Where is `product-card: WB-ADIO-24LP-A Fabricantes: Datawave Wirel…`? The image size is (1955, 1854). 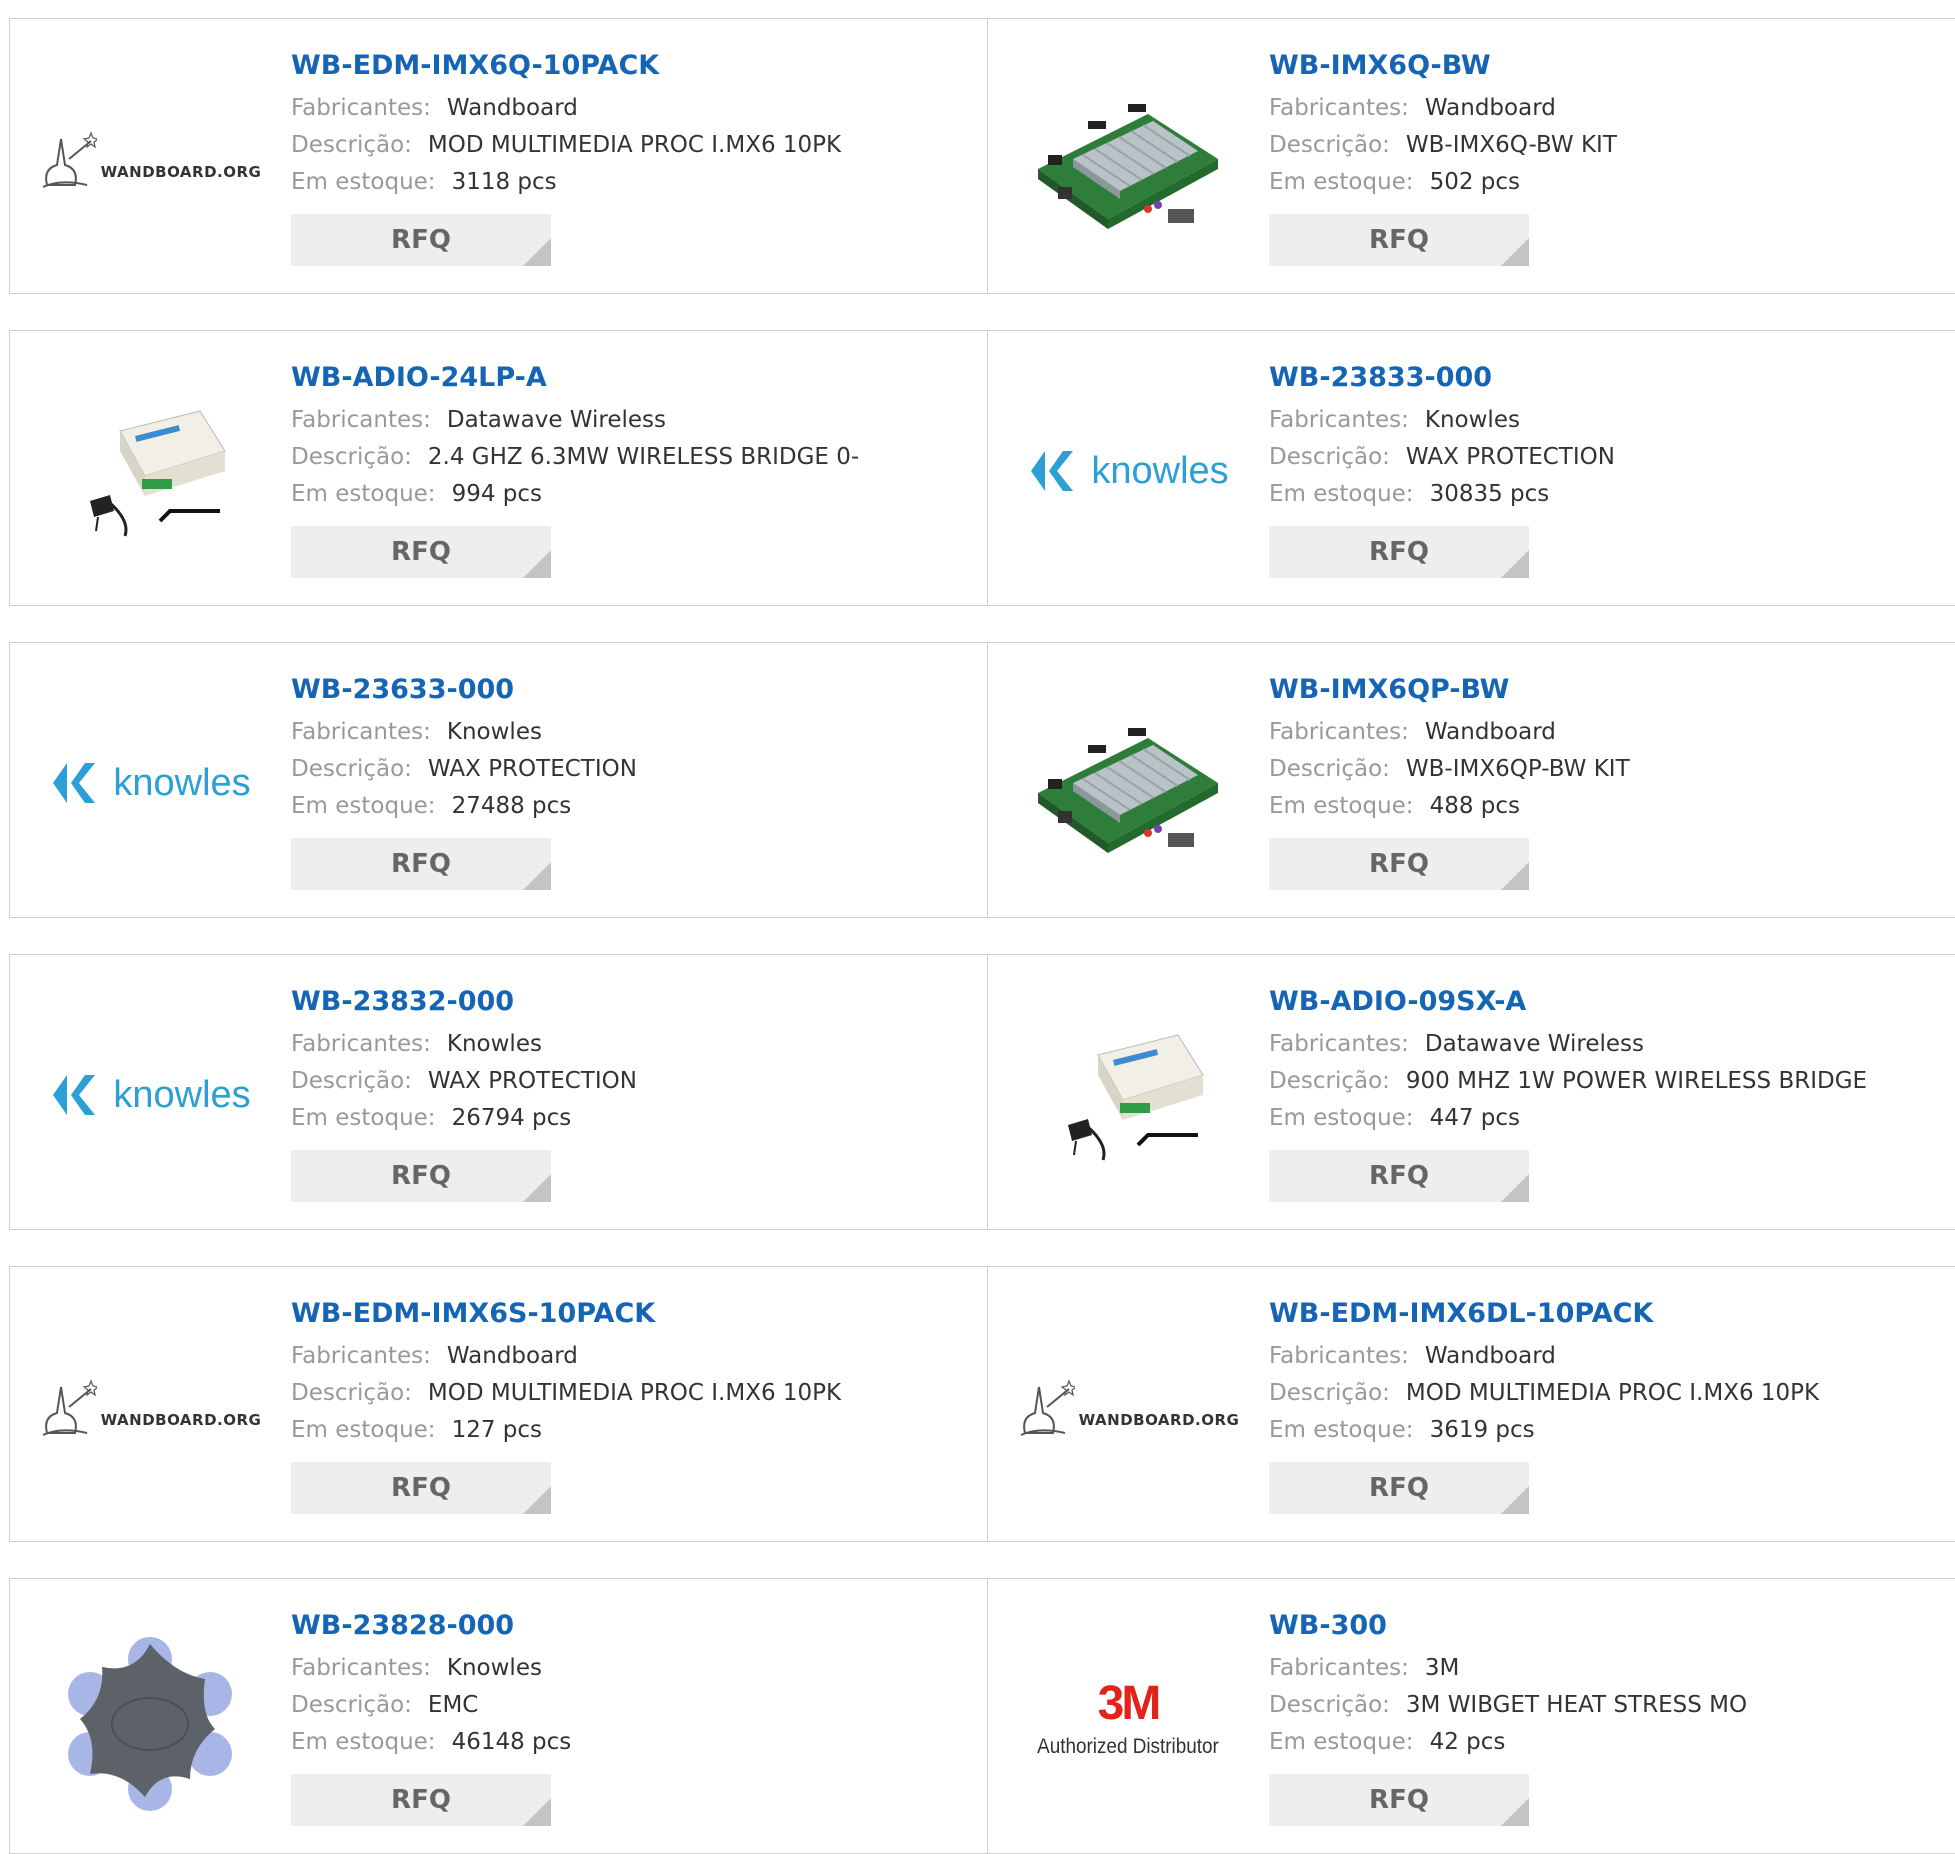
product-card: WB-ADIO-24LP-A Fabricantes: Datawave Wirel… is located at coordinates (498, 468).